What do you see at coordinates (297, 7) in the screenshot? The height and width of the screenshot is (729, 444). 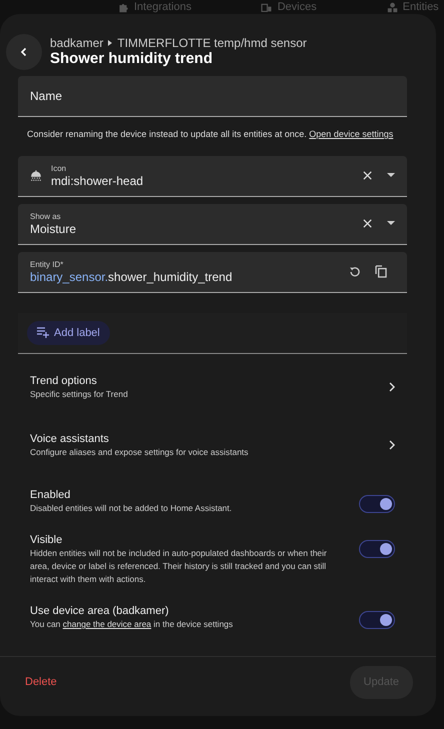 I see `background-tab-label: Devices` at bounding box center [297, 7].